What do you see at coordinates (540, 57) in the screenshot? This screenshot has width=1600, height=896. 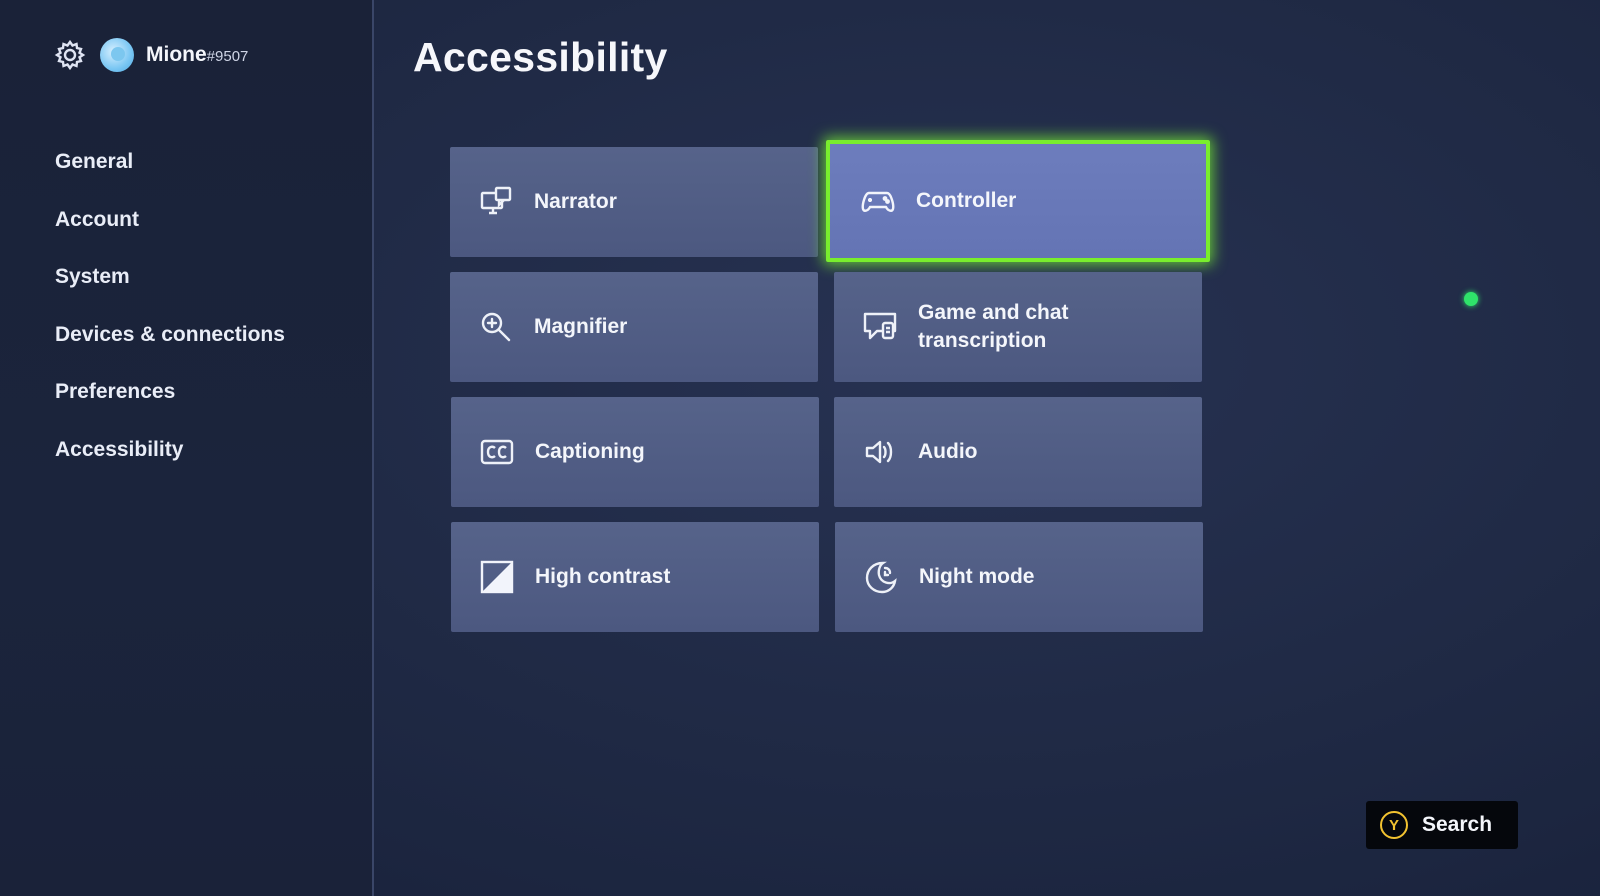 I see `page-title: Accessibility` at bounding box center [540, 57].